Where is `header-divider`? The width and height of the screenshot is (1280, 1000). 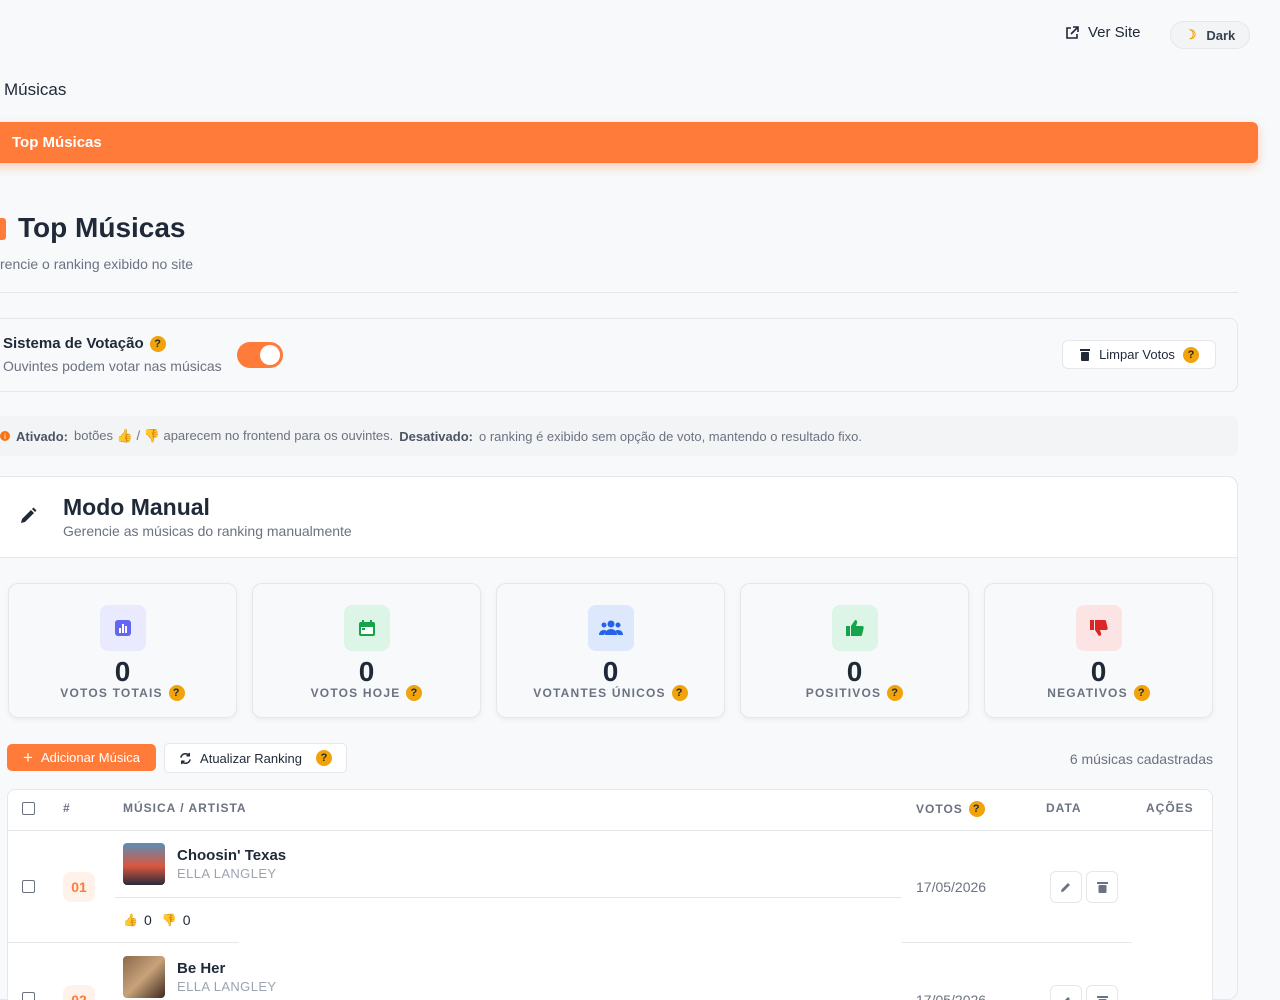 header-divider is located at coordinates (610, 830).